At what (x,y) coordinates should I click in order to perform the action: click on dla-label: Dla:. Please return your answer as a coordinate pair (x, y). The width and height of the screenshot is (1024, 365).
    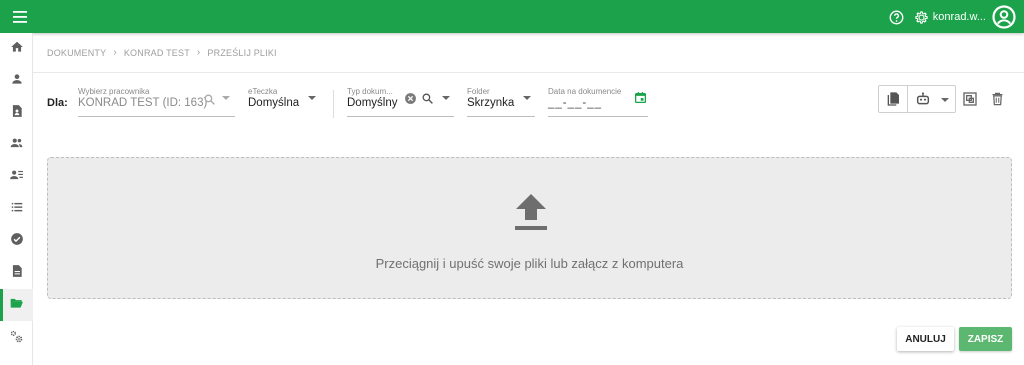
    Looking at the image, I should click on (57, 103).